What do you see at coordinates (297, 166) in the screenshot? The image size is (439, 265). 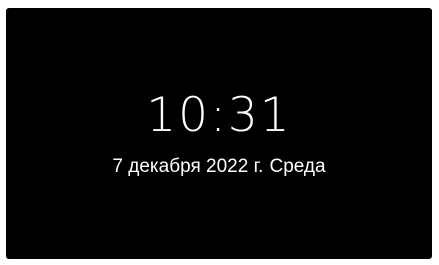 I see `weekday-text: Среда` at bounding box center [297, 166].